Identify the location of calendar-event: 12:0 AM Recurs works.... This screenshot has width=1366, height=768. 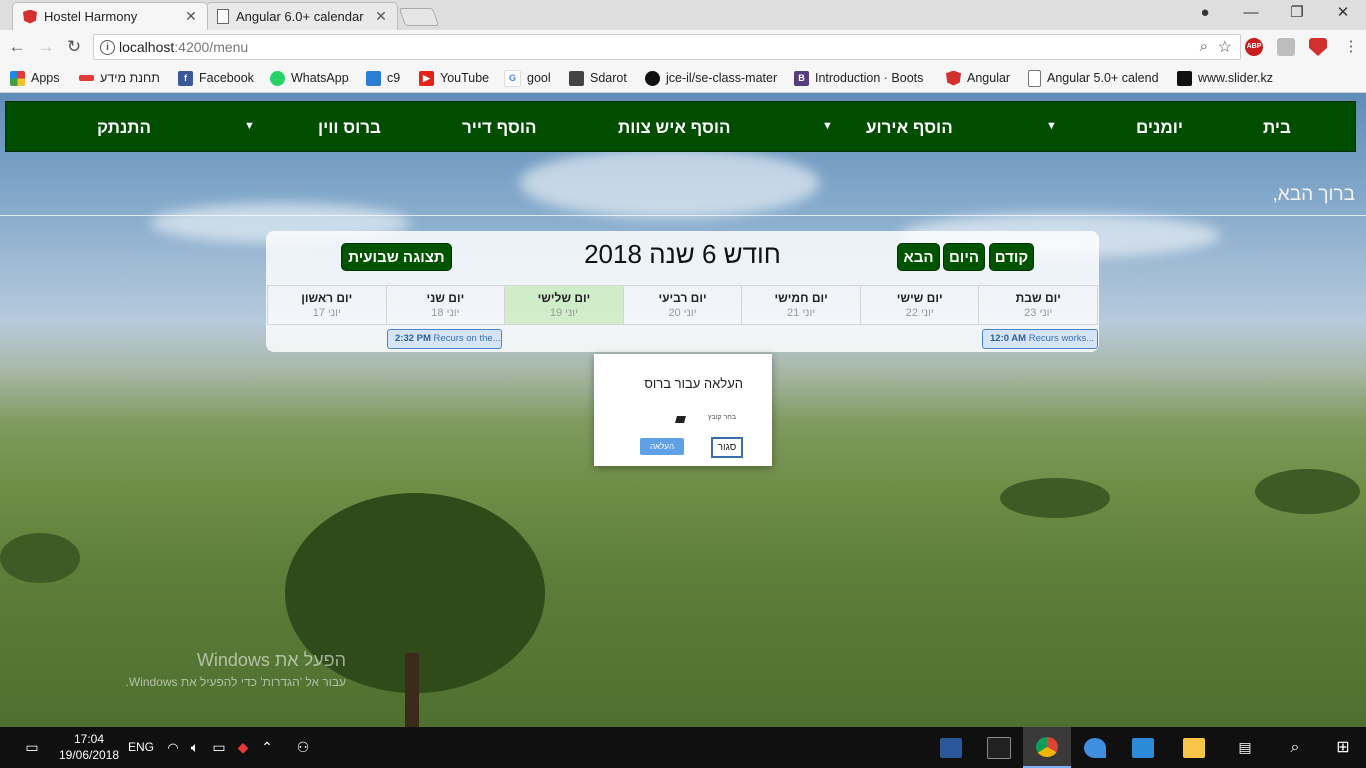
(1040, 339).